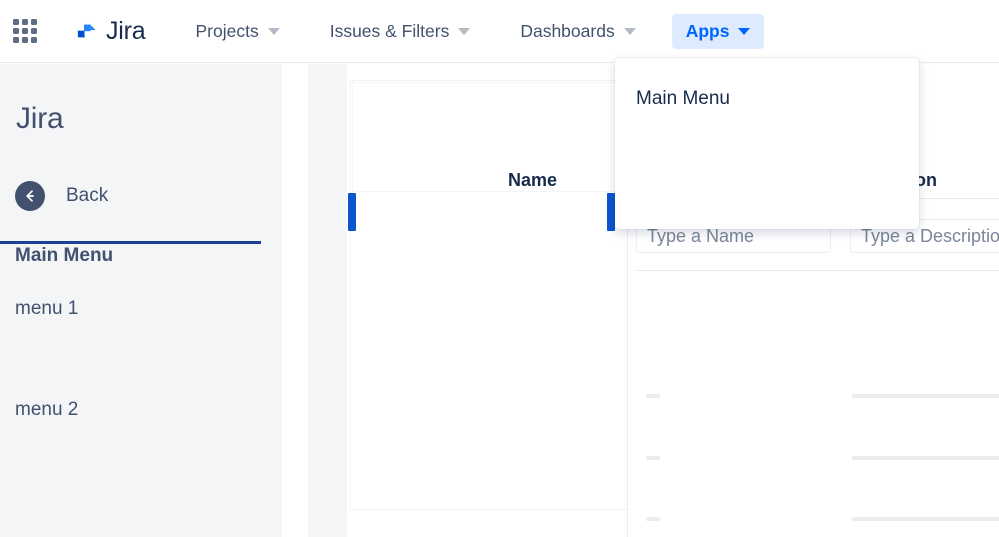  Describe the element at coordinates (47, 409) in the screenshot. I see `sidebar-item-label: menu 2` at that location.